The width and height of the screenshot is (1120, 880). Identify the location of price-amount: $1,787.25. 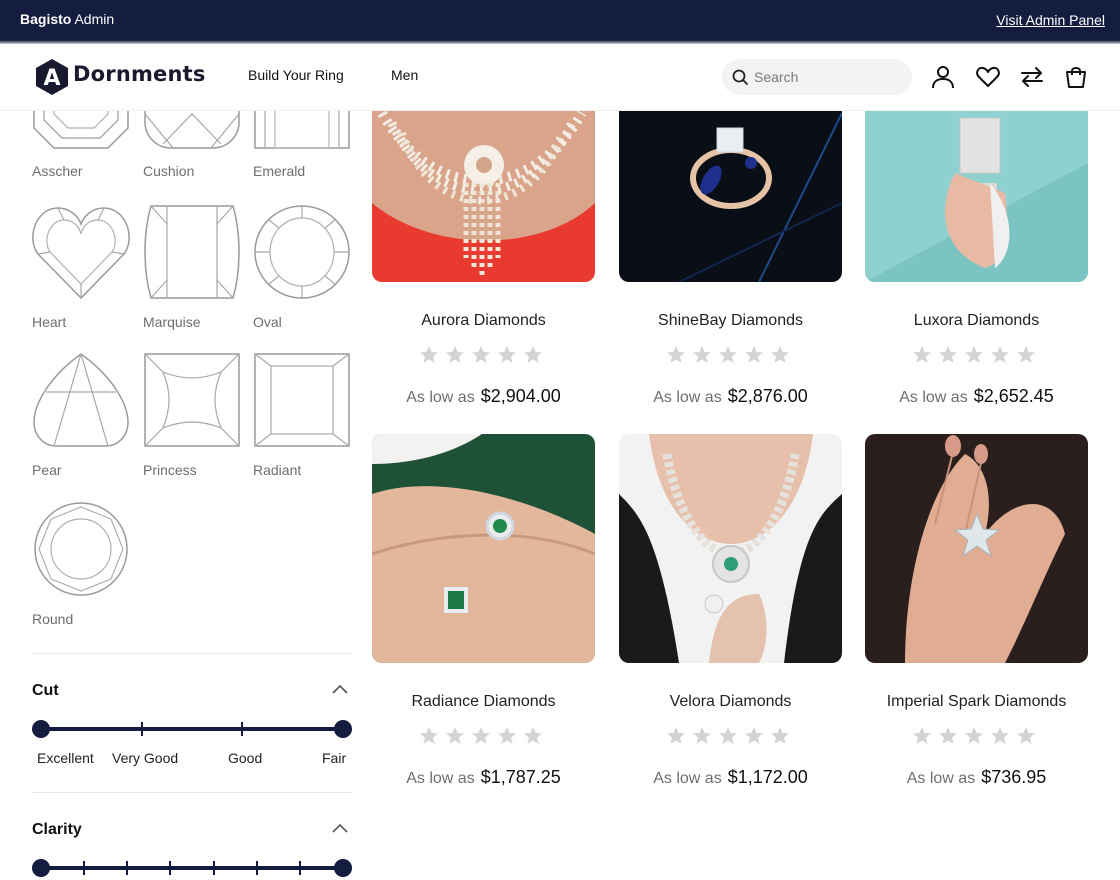
(520, 777).